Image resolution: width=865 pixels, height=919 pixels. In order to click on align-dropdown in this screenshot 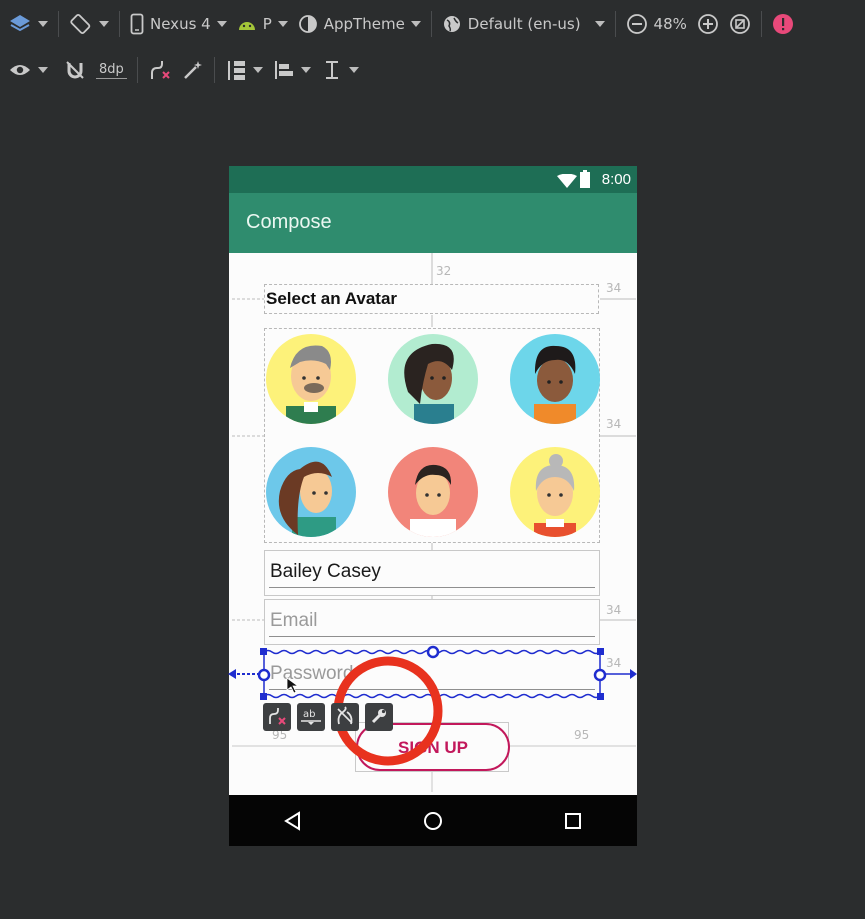, I will do `click(292, 70)`.